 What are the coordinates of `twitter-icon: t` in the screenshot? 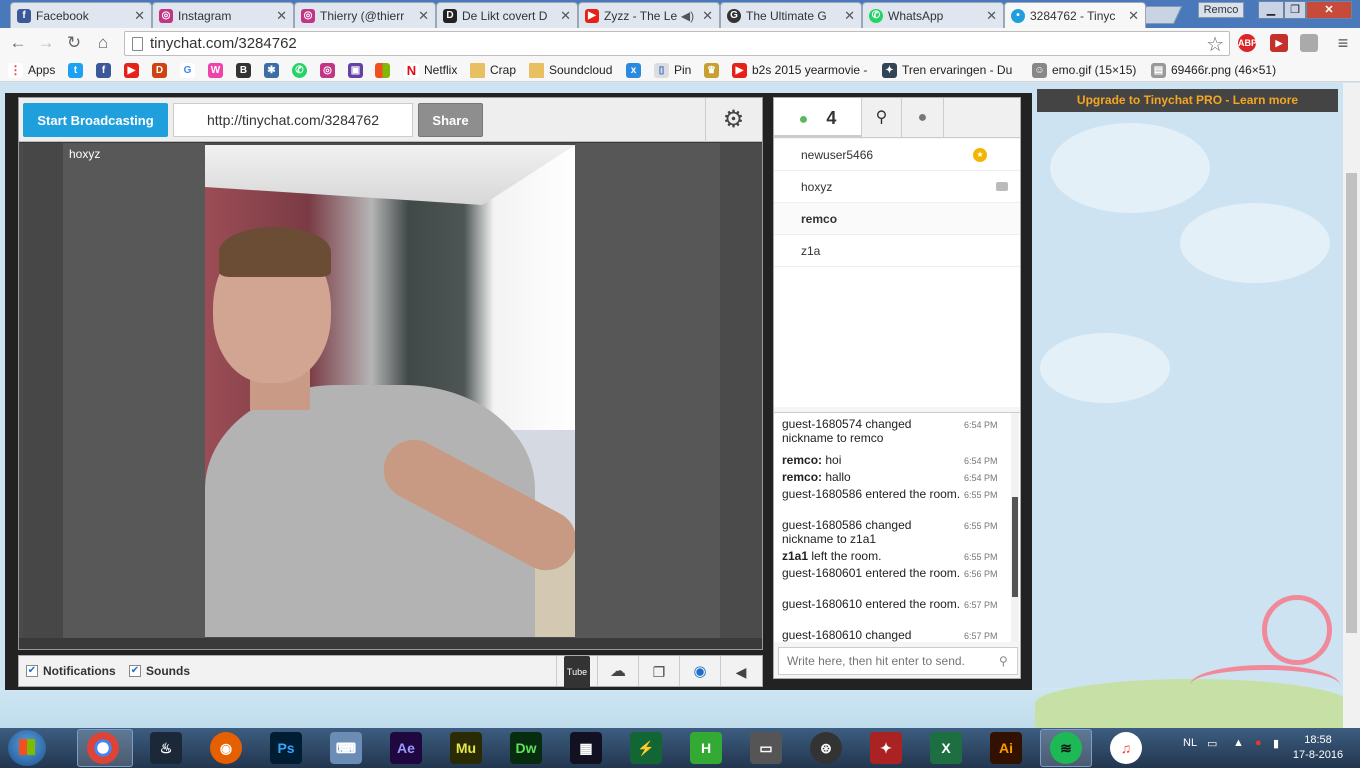 It's located at (78, 70).